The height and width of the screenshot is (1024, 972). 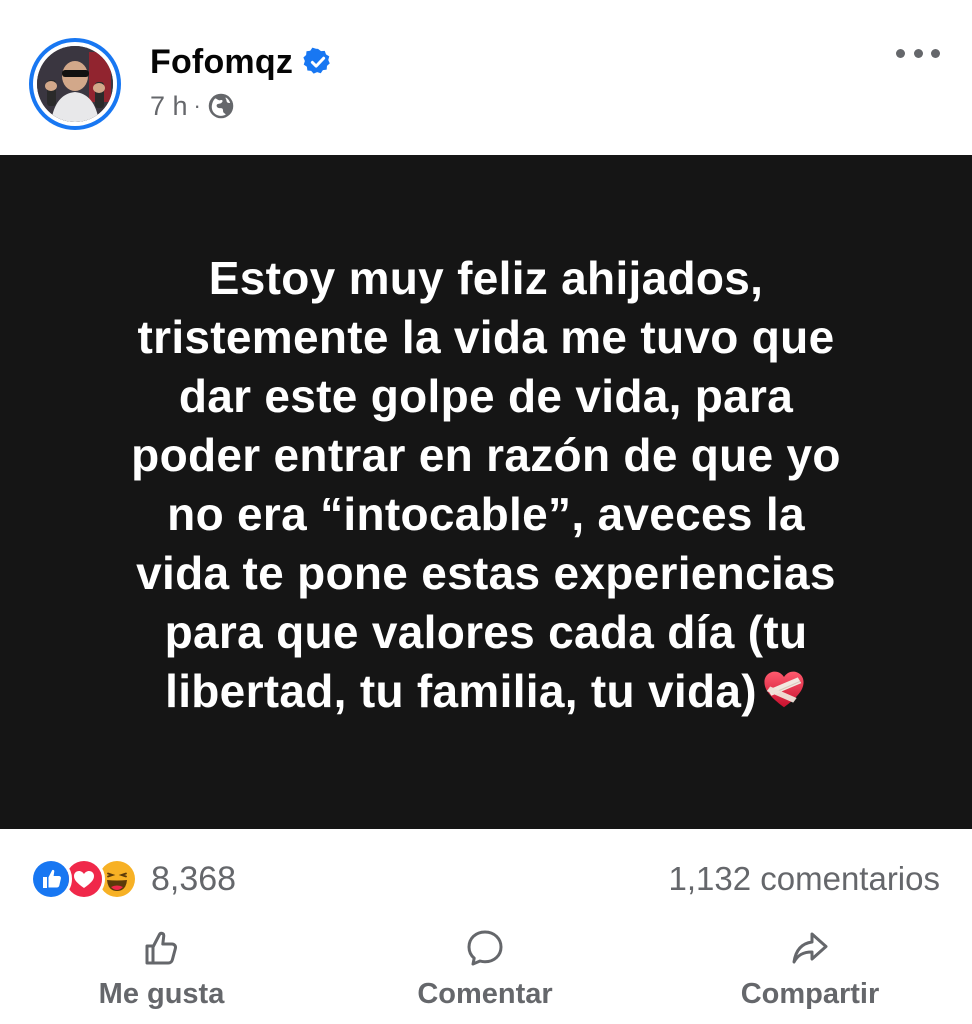 I want to click on avatar-photo, so click(x=75, y=84).